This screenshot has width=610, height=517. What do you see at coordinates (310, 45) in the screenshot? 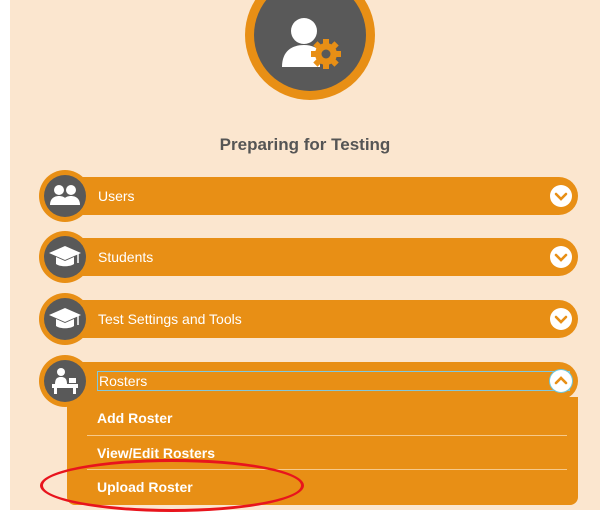
I see `user-settings-icon` at bounding box center [310, 45].